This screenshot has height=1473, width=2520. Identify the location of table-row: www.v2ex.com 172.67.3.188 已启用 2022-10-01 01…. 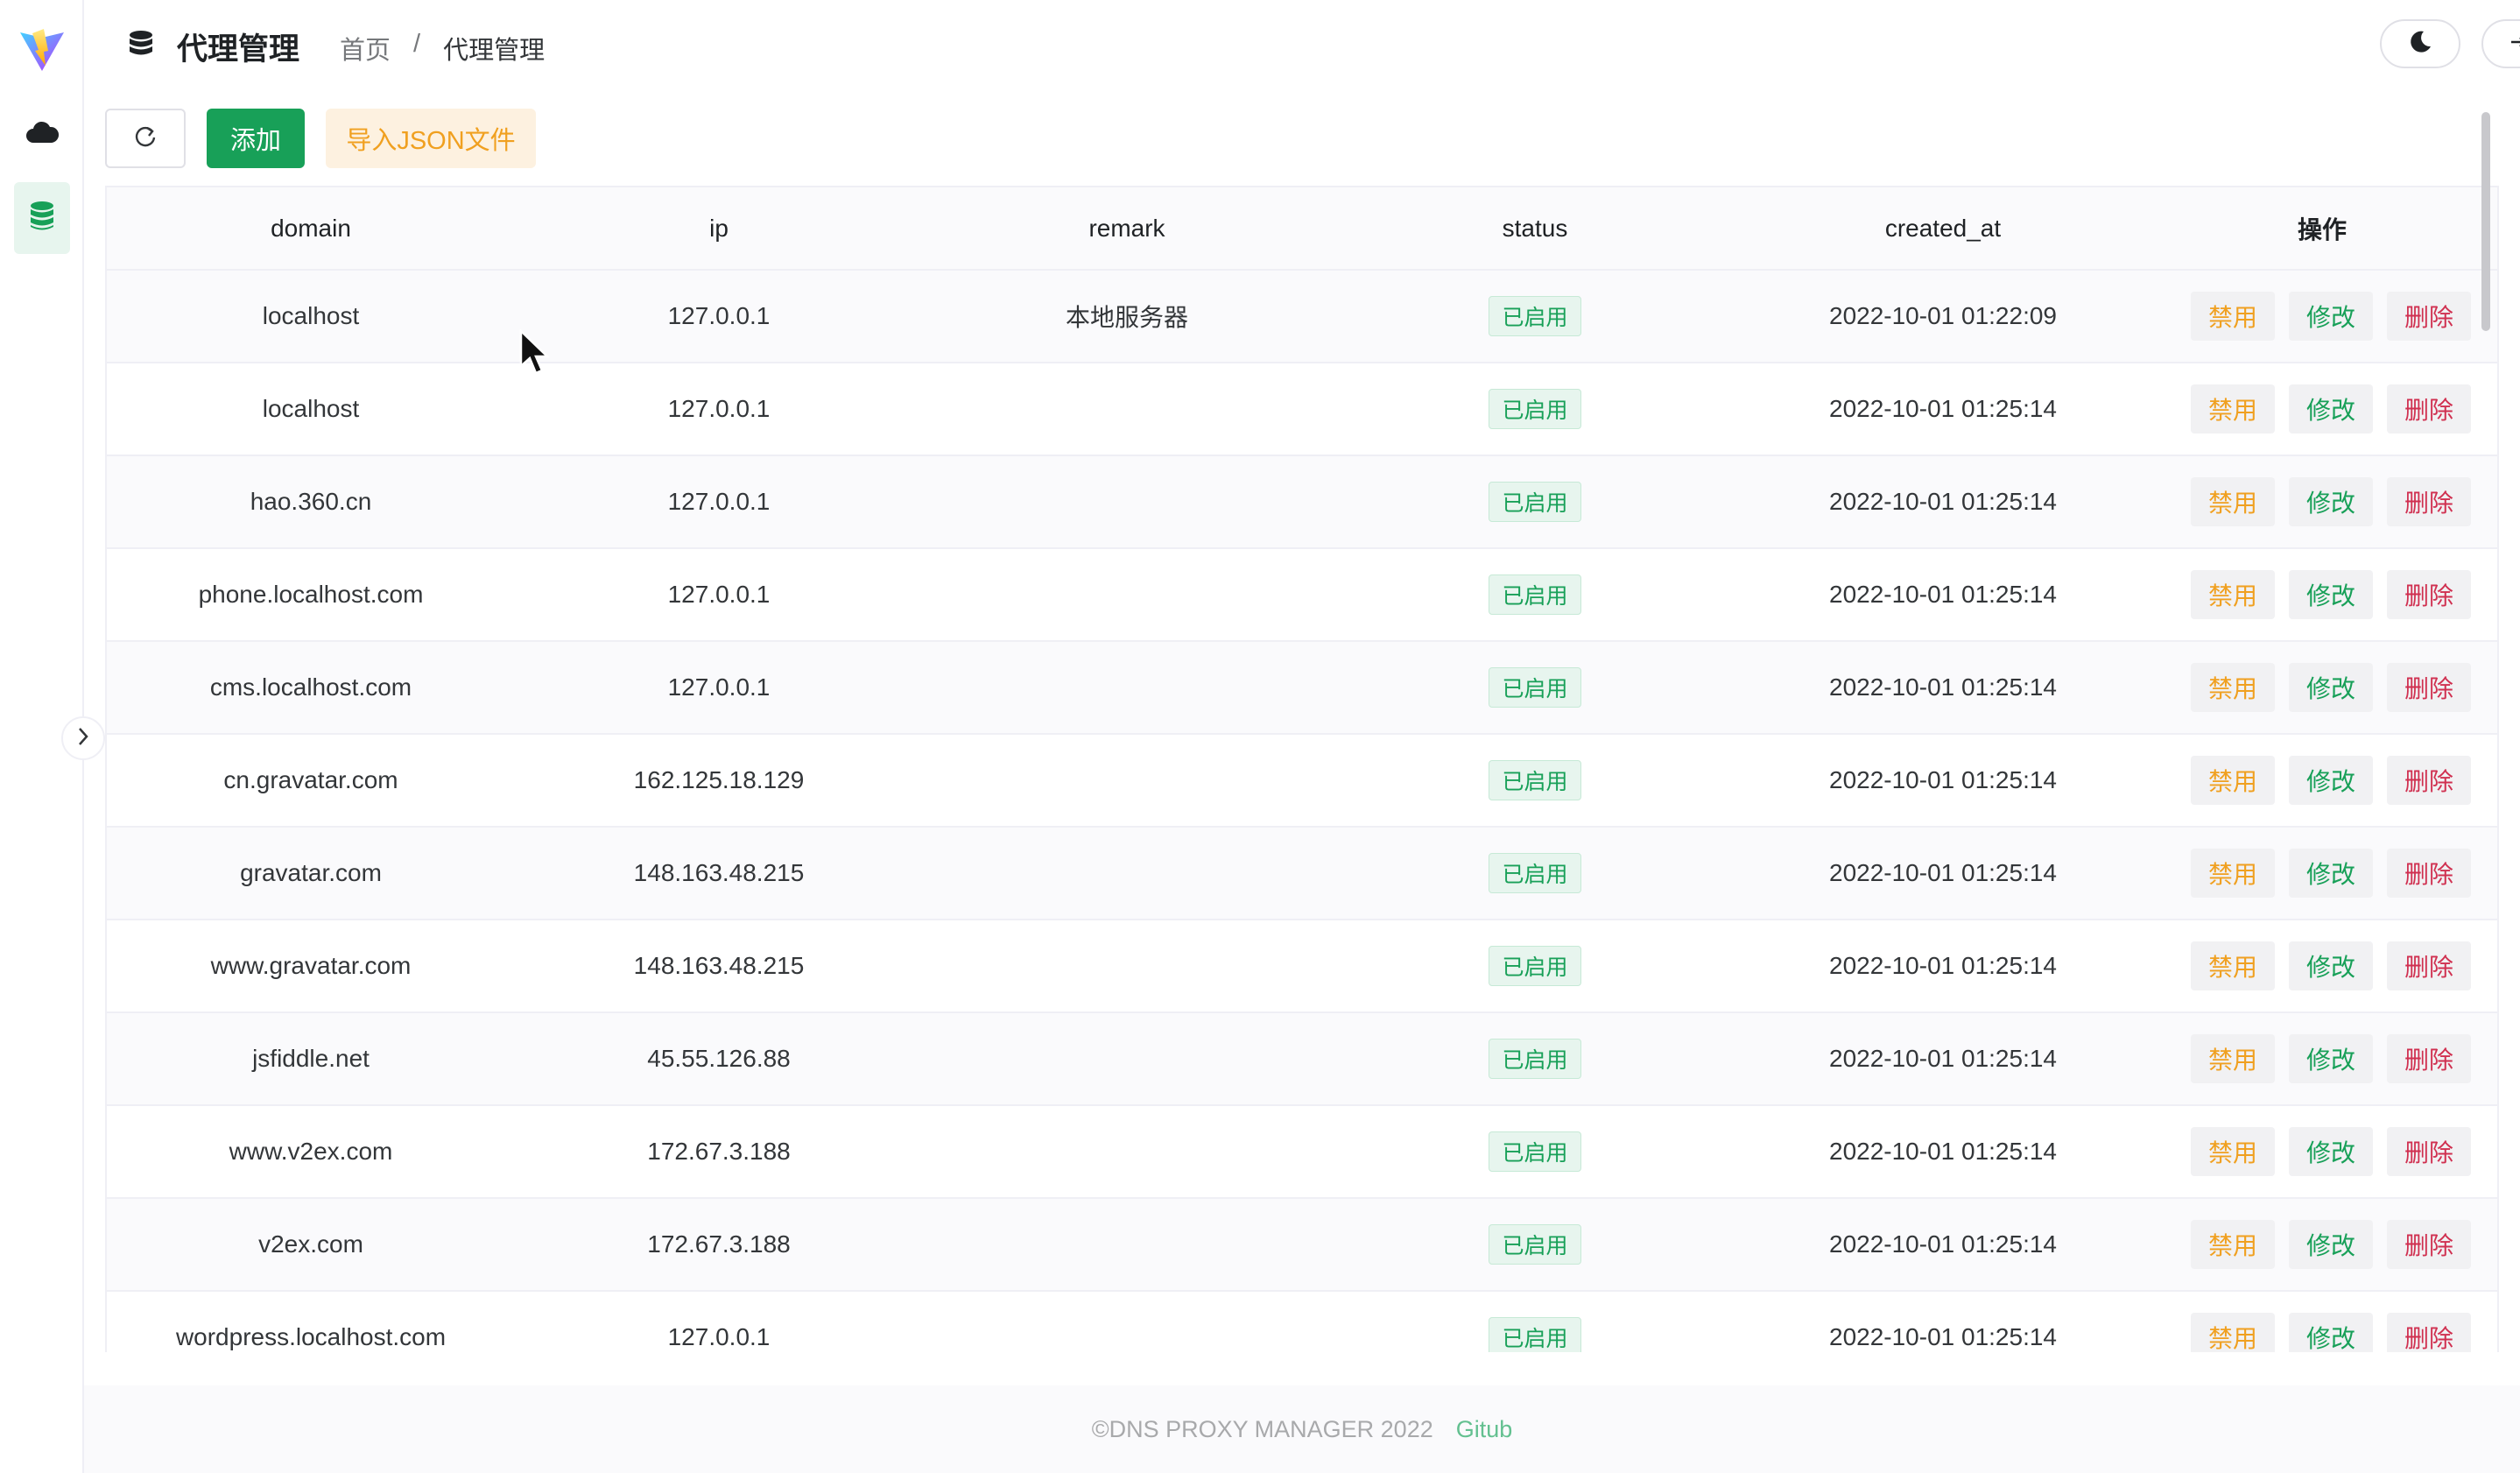
(1302, 1152).